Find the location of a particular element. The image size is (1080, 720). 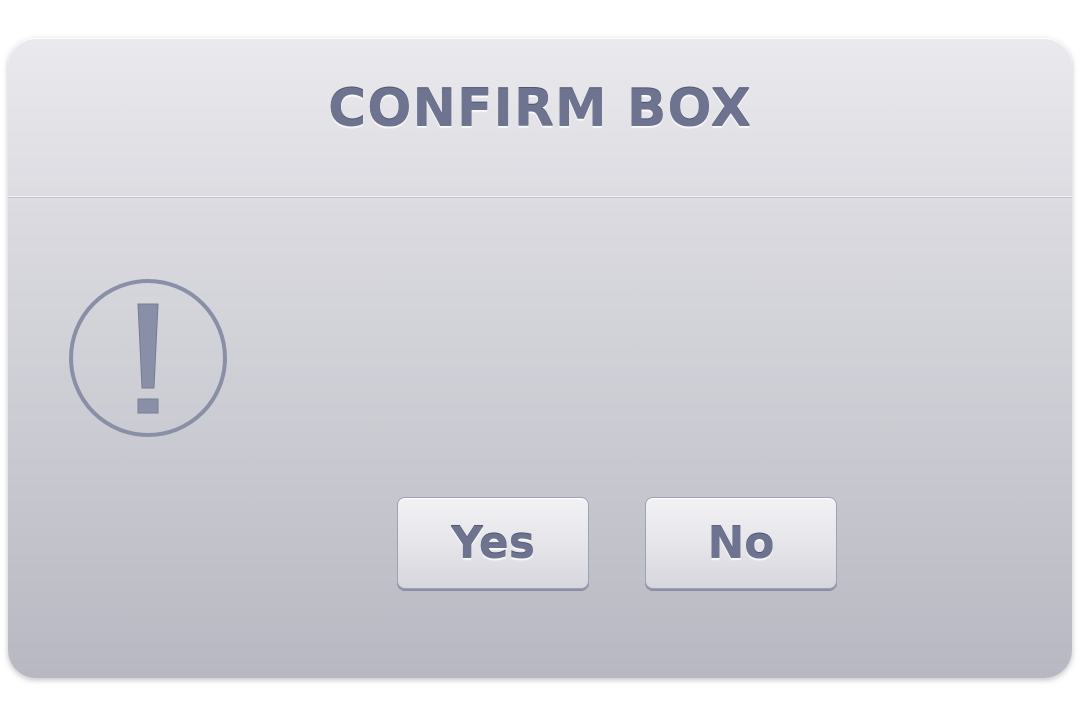

yes-button: Yes is located at coordinates (493, 543).